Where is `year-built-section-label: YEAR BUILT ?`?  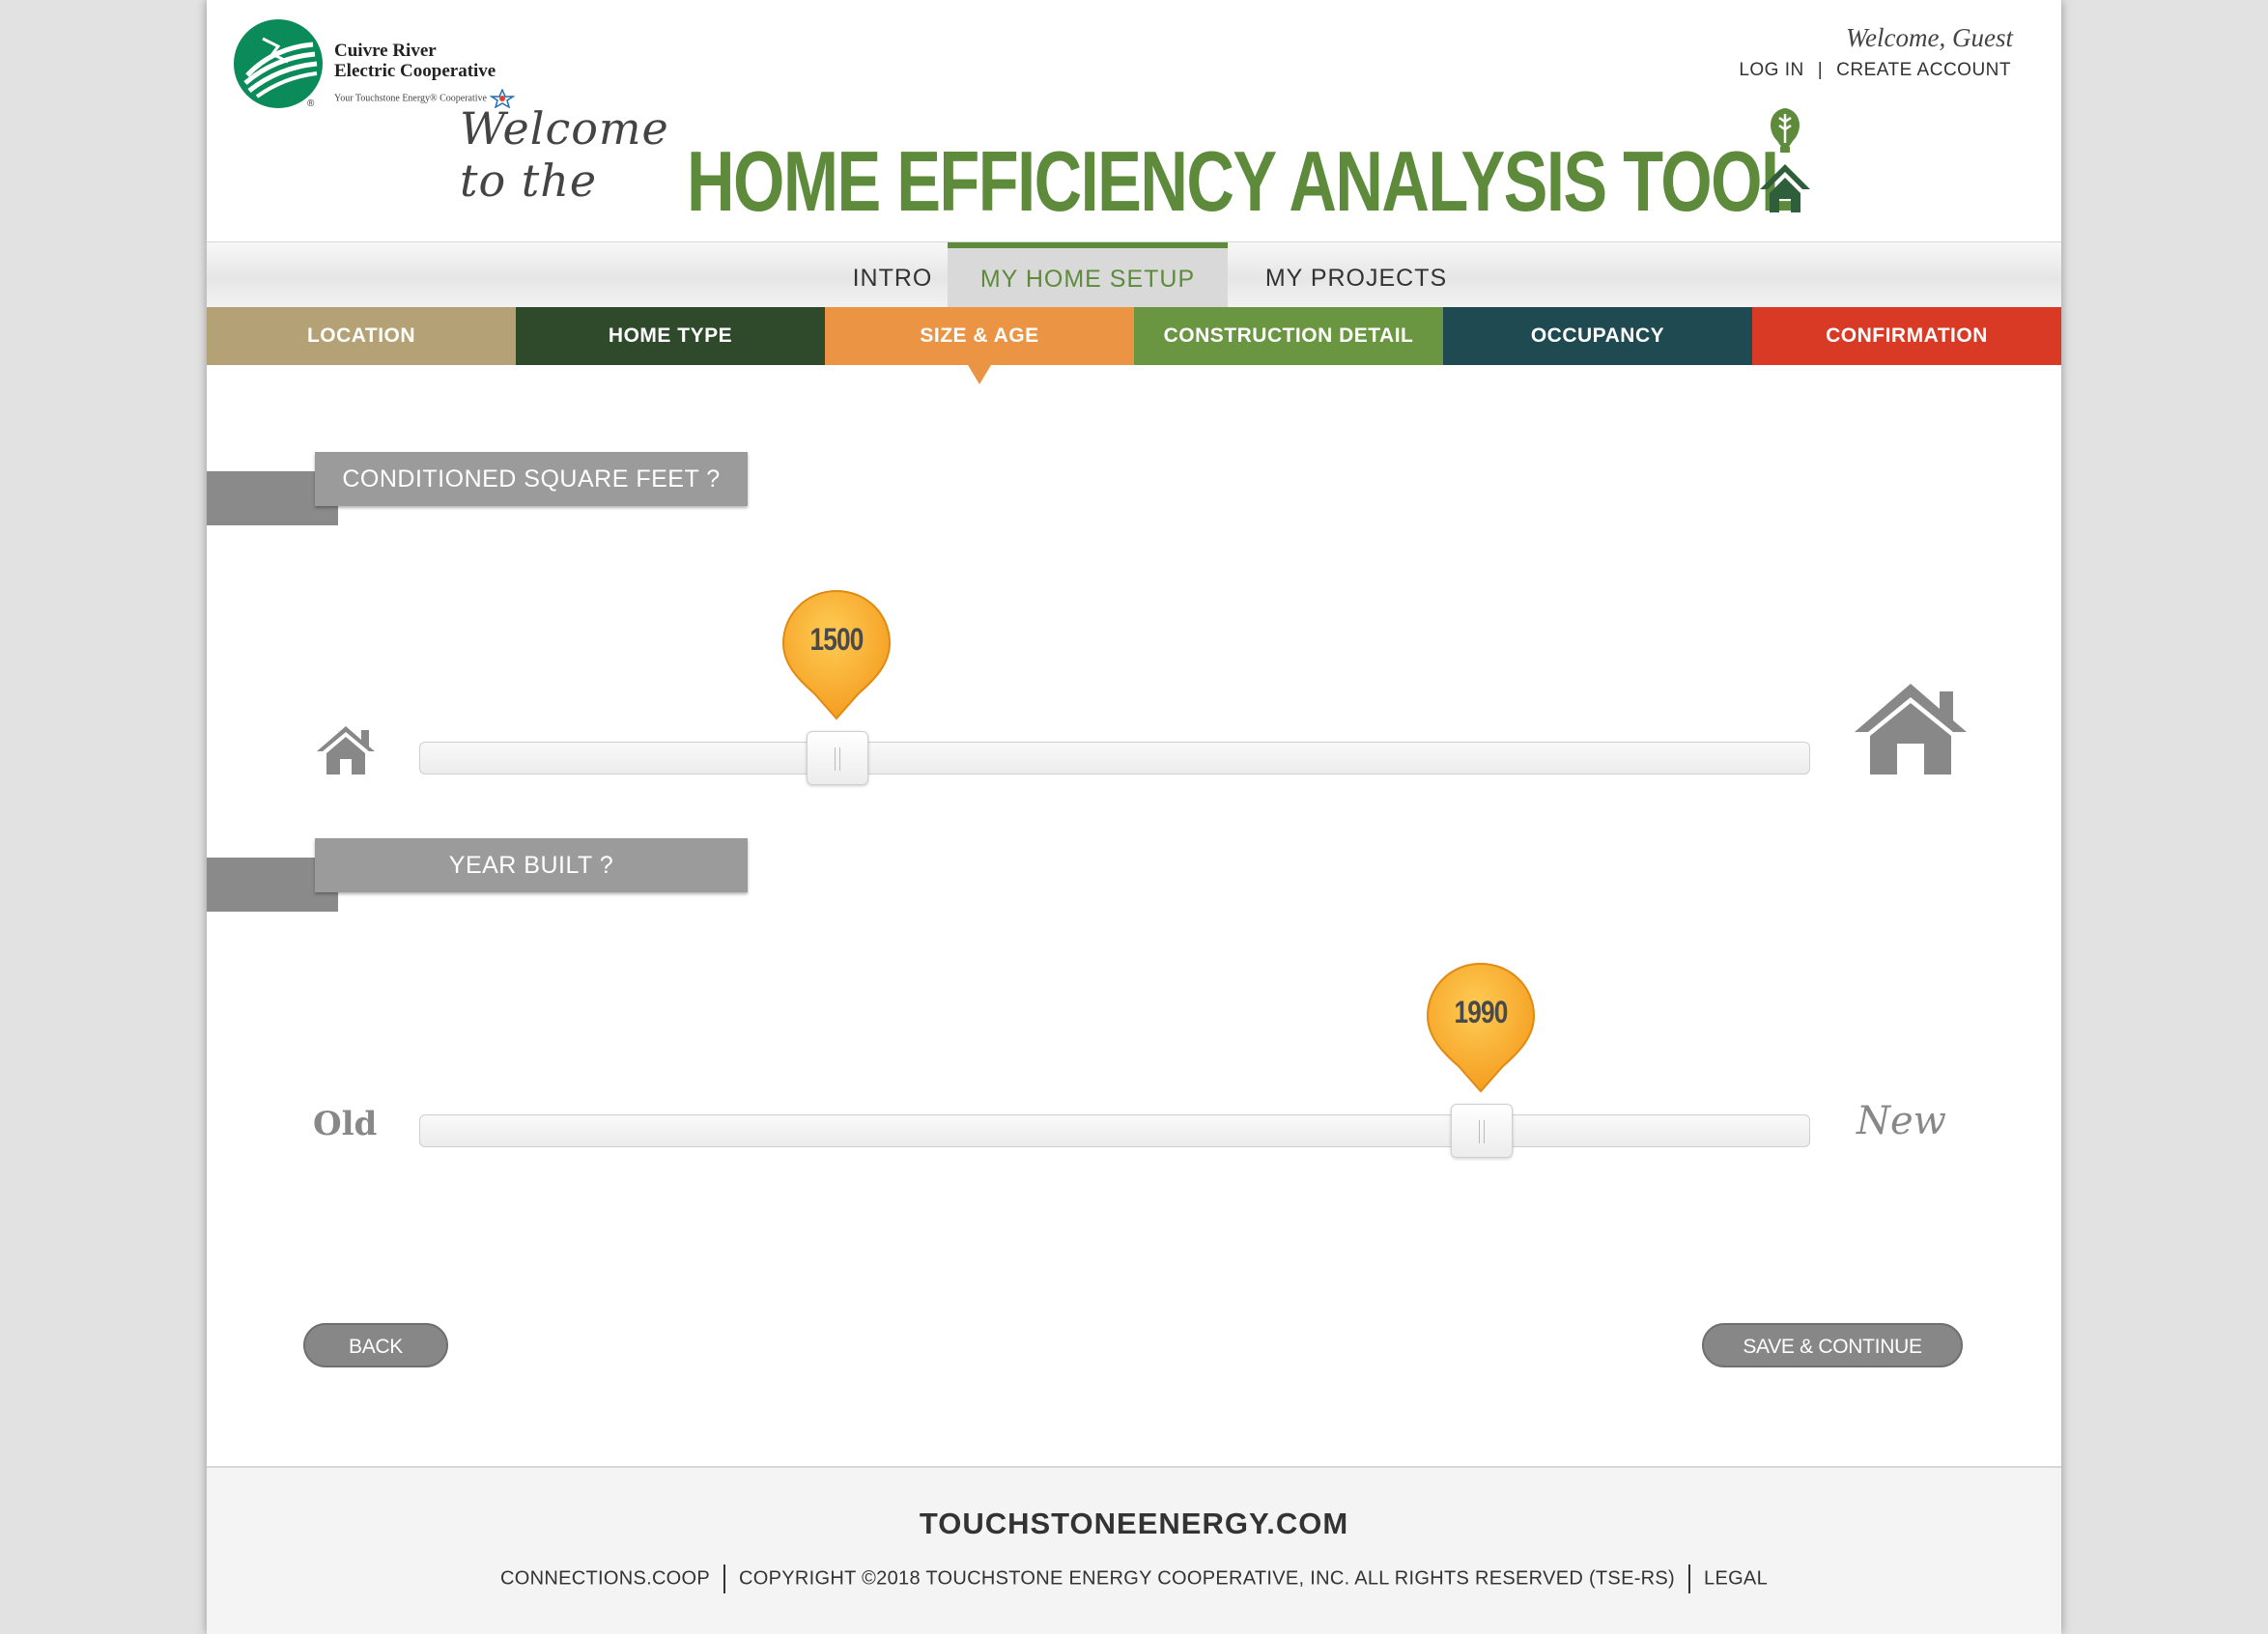 year-built-section-label: YEAR BUILT ? is located at coordinates (477, 877).